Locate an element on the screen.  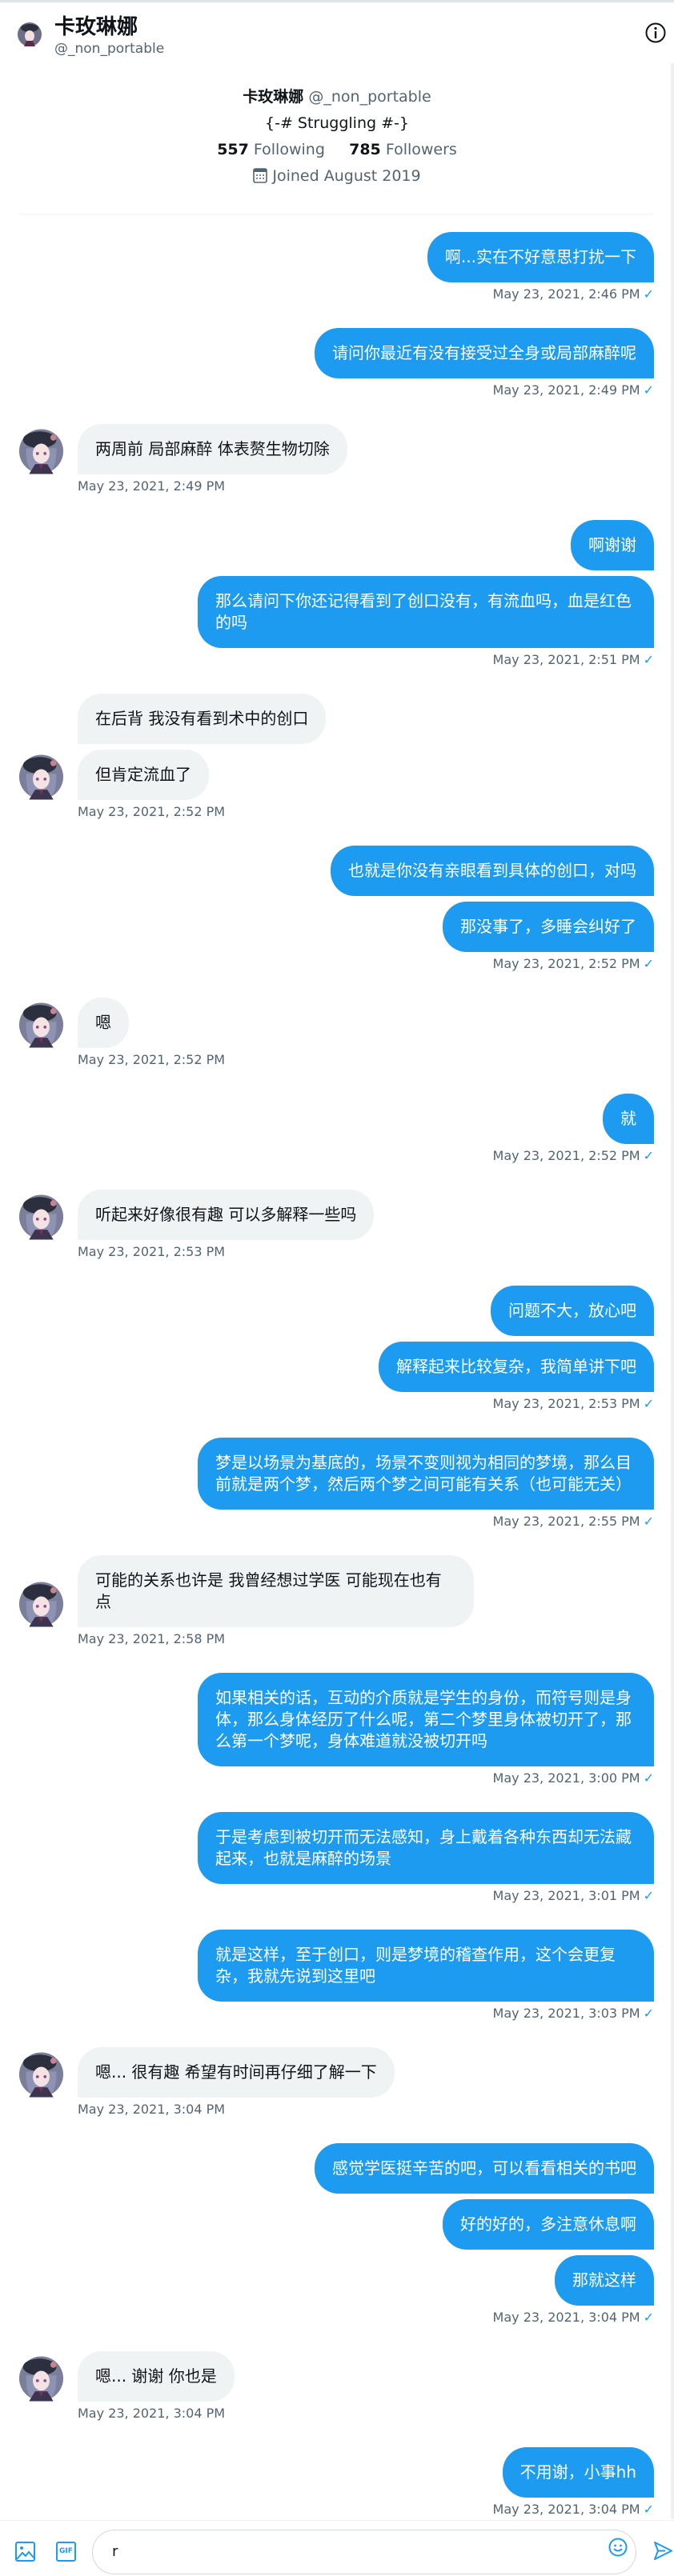
message-row: 就是这样，至于创口，则是梦境的稽查作用，这个会更复杂，我就先说到这里吧 is located at coordinates (336, 1966).